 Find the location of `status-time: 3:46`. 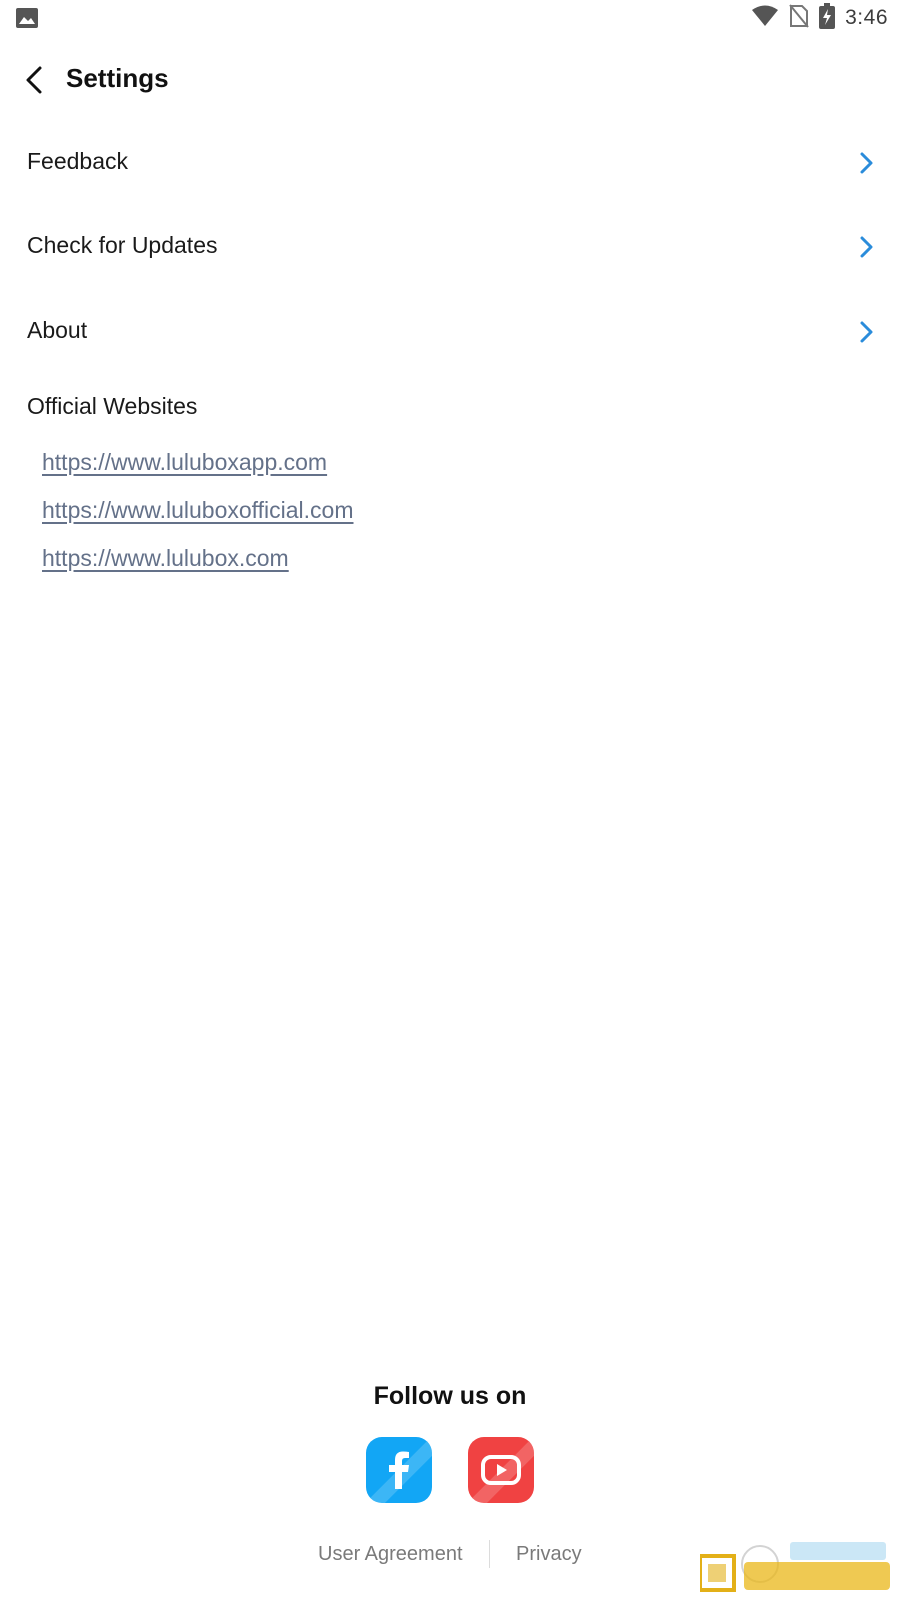

status-time: 3:46 is located at coordinates (866, 17).